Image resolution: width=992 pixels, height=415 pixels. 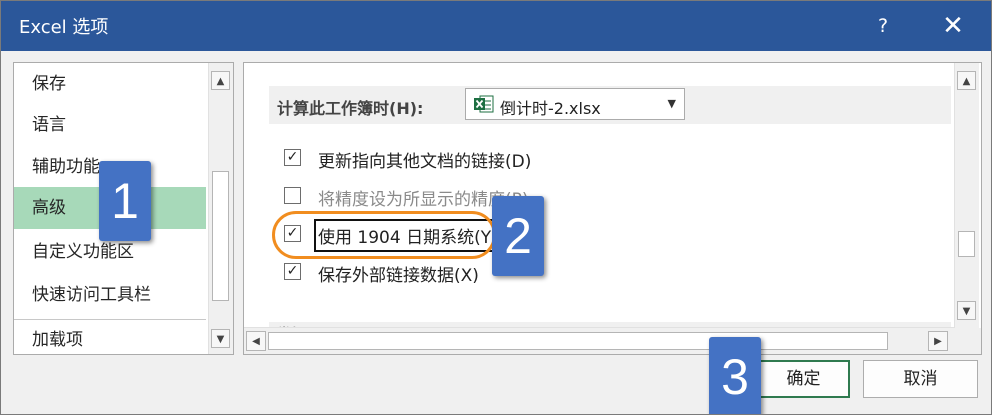 I want to click on scroll-right-arrow-icon: ▶, so click(x=938, y=341).